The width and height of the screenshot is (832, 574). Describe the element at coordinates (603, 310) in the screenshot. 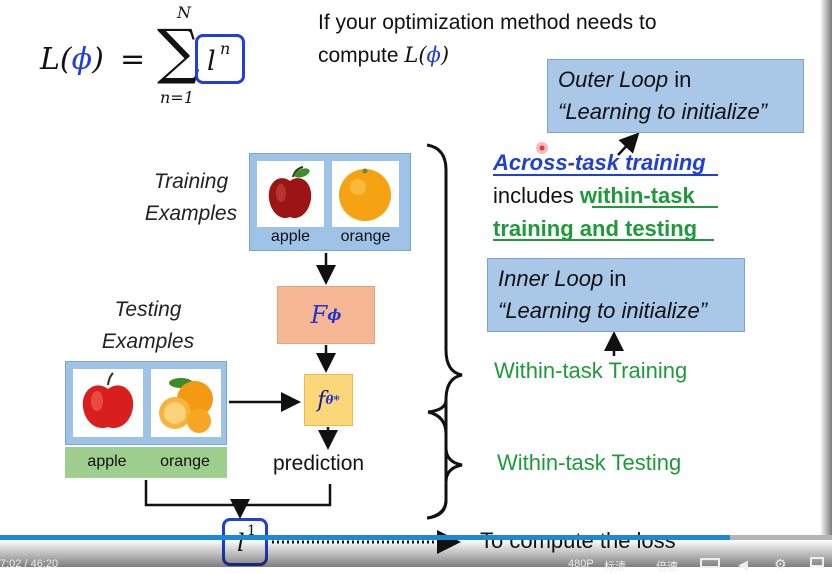

I see `inner-loop-subtitle: “Learning to initialize”` at that location.